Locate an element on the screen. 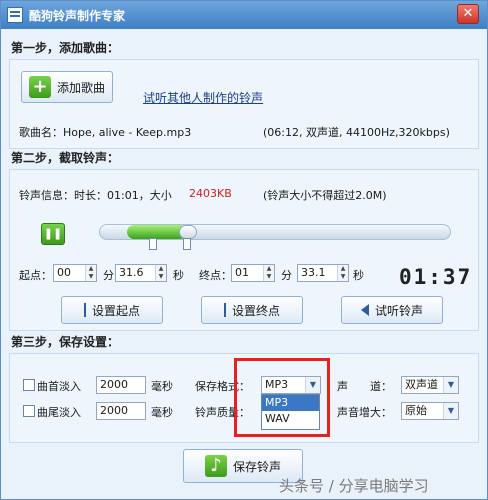 The image size is (488, 500). song-info: (06:12, 双声道, 44100Hz,320kbps) is located at coordinates (356, 132).